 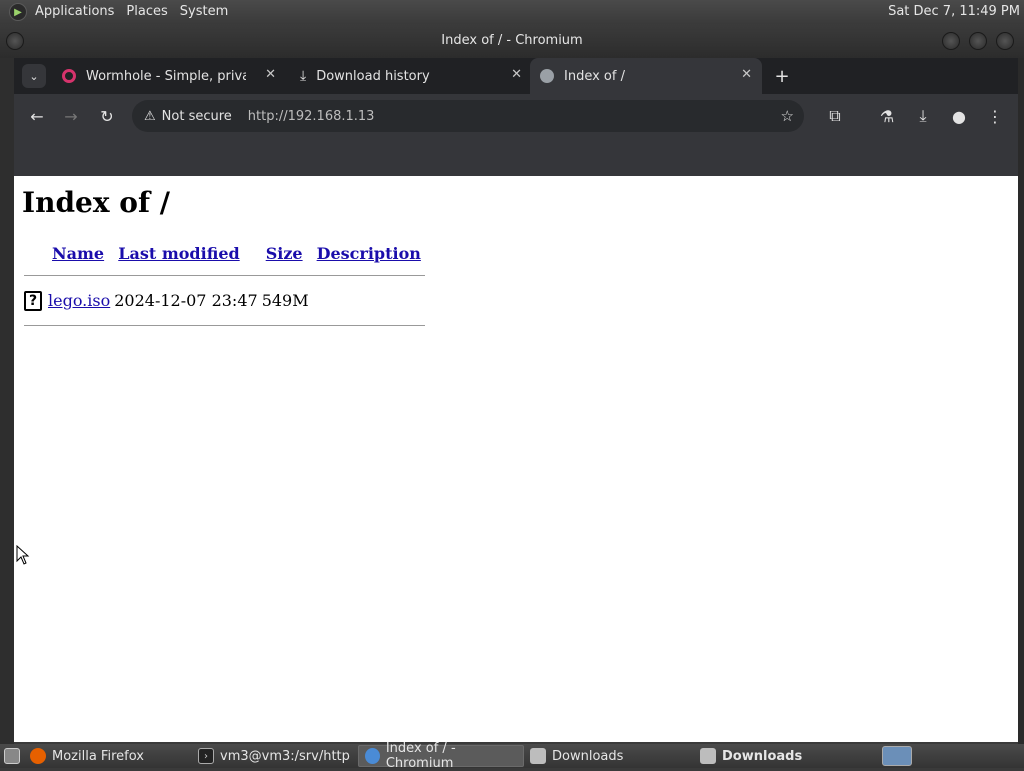 What do you see at coordinates (959, 116) in the screenshot?
I see `profile-icon: ●` at bounding box center [959, 116].